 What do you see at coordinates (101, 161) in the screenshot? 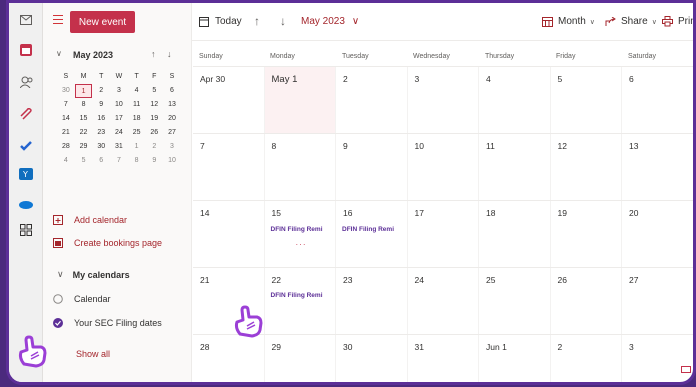
I see `mini-day: 6` at bounding box center [101, 161].